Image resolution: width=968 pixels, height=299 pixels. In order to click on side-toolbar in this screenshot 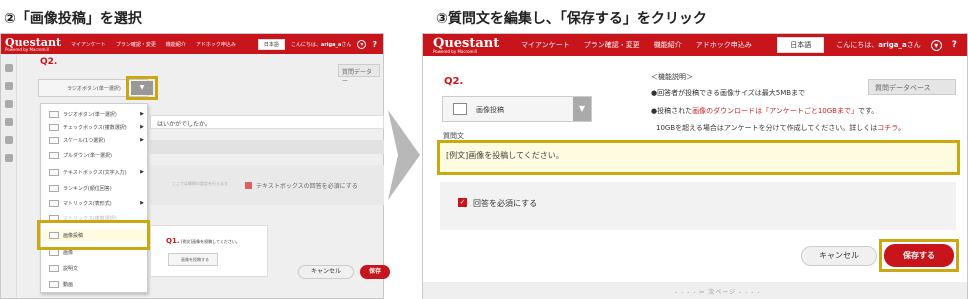, I will do `click(9, 176)`.